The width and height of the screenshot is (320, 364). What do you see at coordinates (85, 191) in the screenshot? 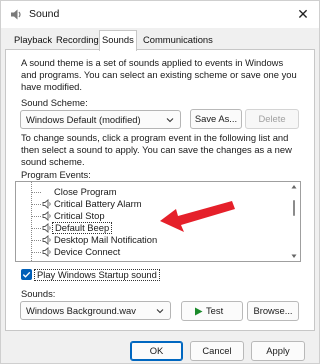
I see `list-item-label: Close Program` at bounding box center [85, 191].